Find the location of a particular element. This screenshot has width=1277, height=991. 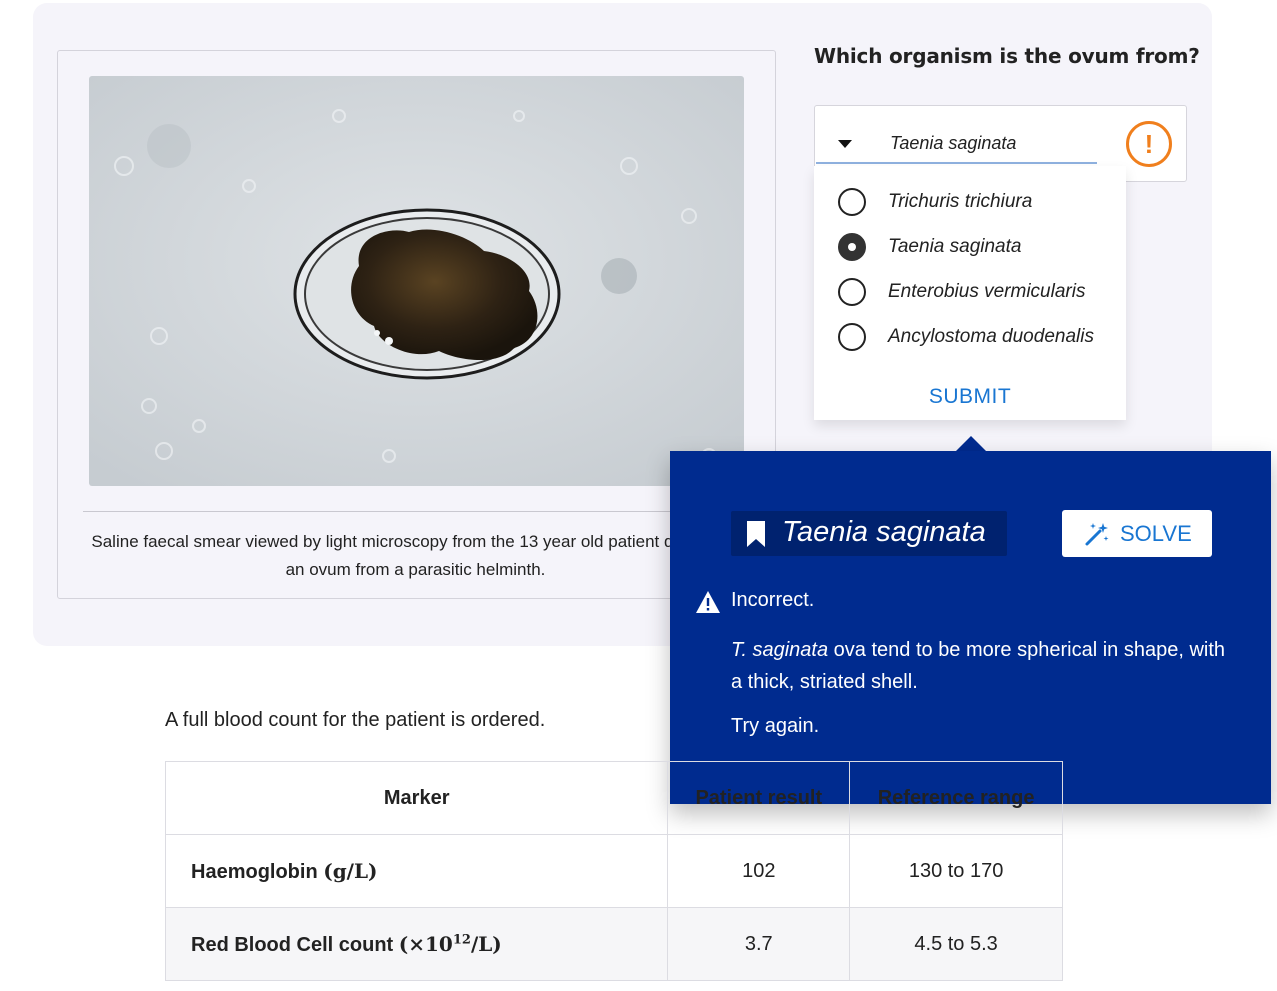

marker-unit: (×1012/L) is located at coordinates (450, 944).